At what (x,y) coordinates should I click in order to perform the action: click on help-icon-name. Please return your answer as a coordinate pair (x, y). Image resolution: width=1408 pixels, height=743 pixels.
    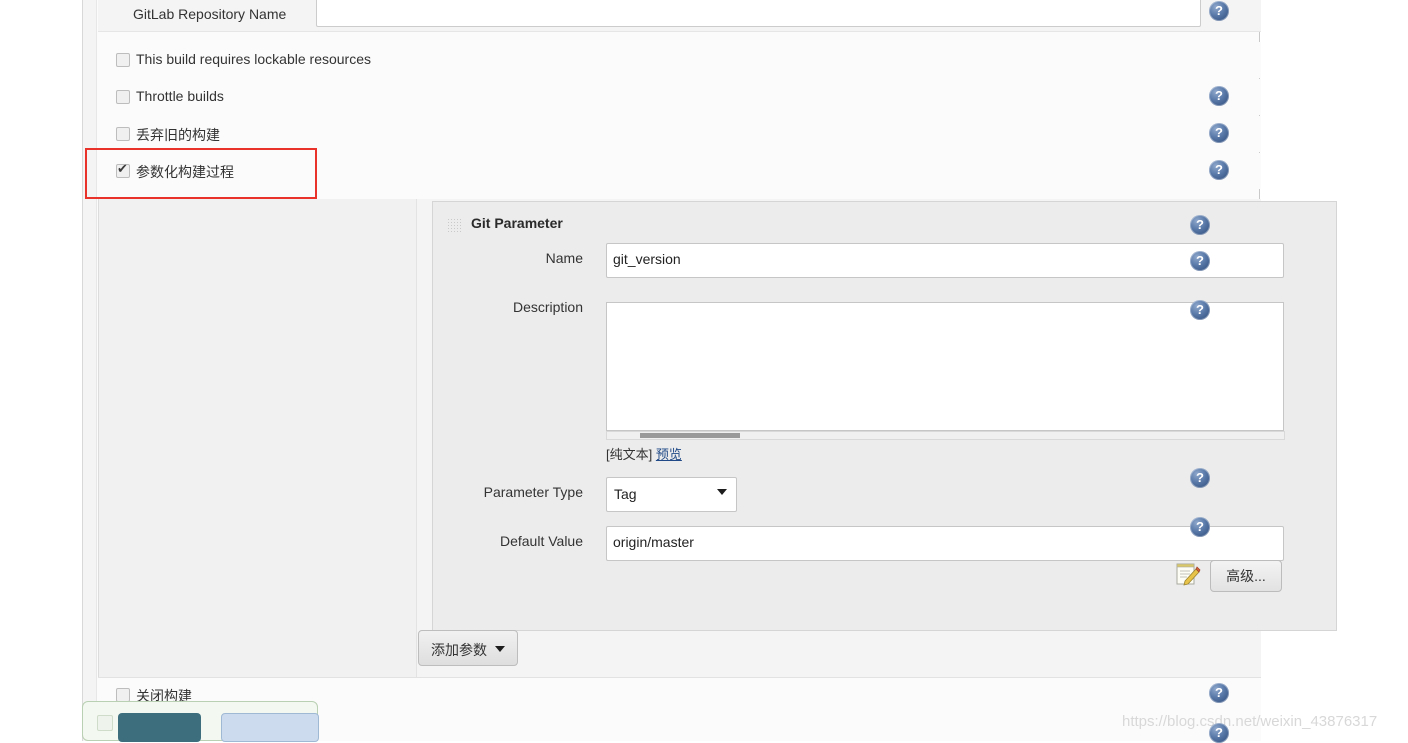
    Looking at the image, I should click on (1200, 261).